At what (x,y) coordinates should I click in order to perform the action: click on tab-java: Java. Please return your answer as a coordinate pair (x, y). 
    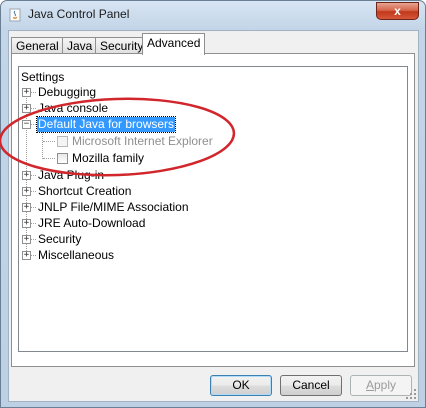
    Looking at the image, I should click on (80, 45).